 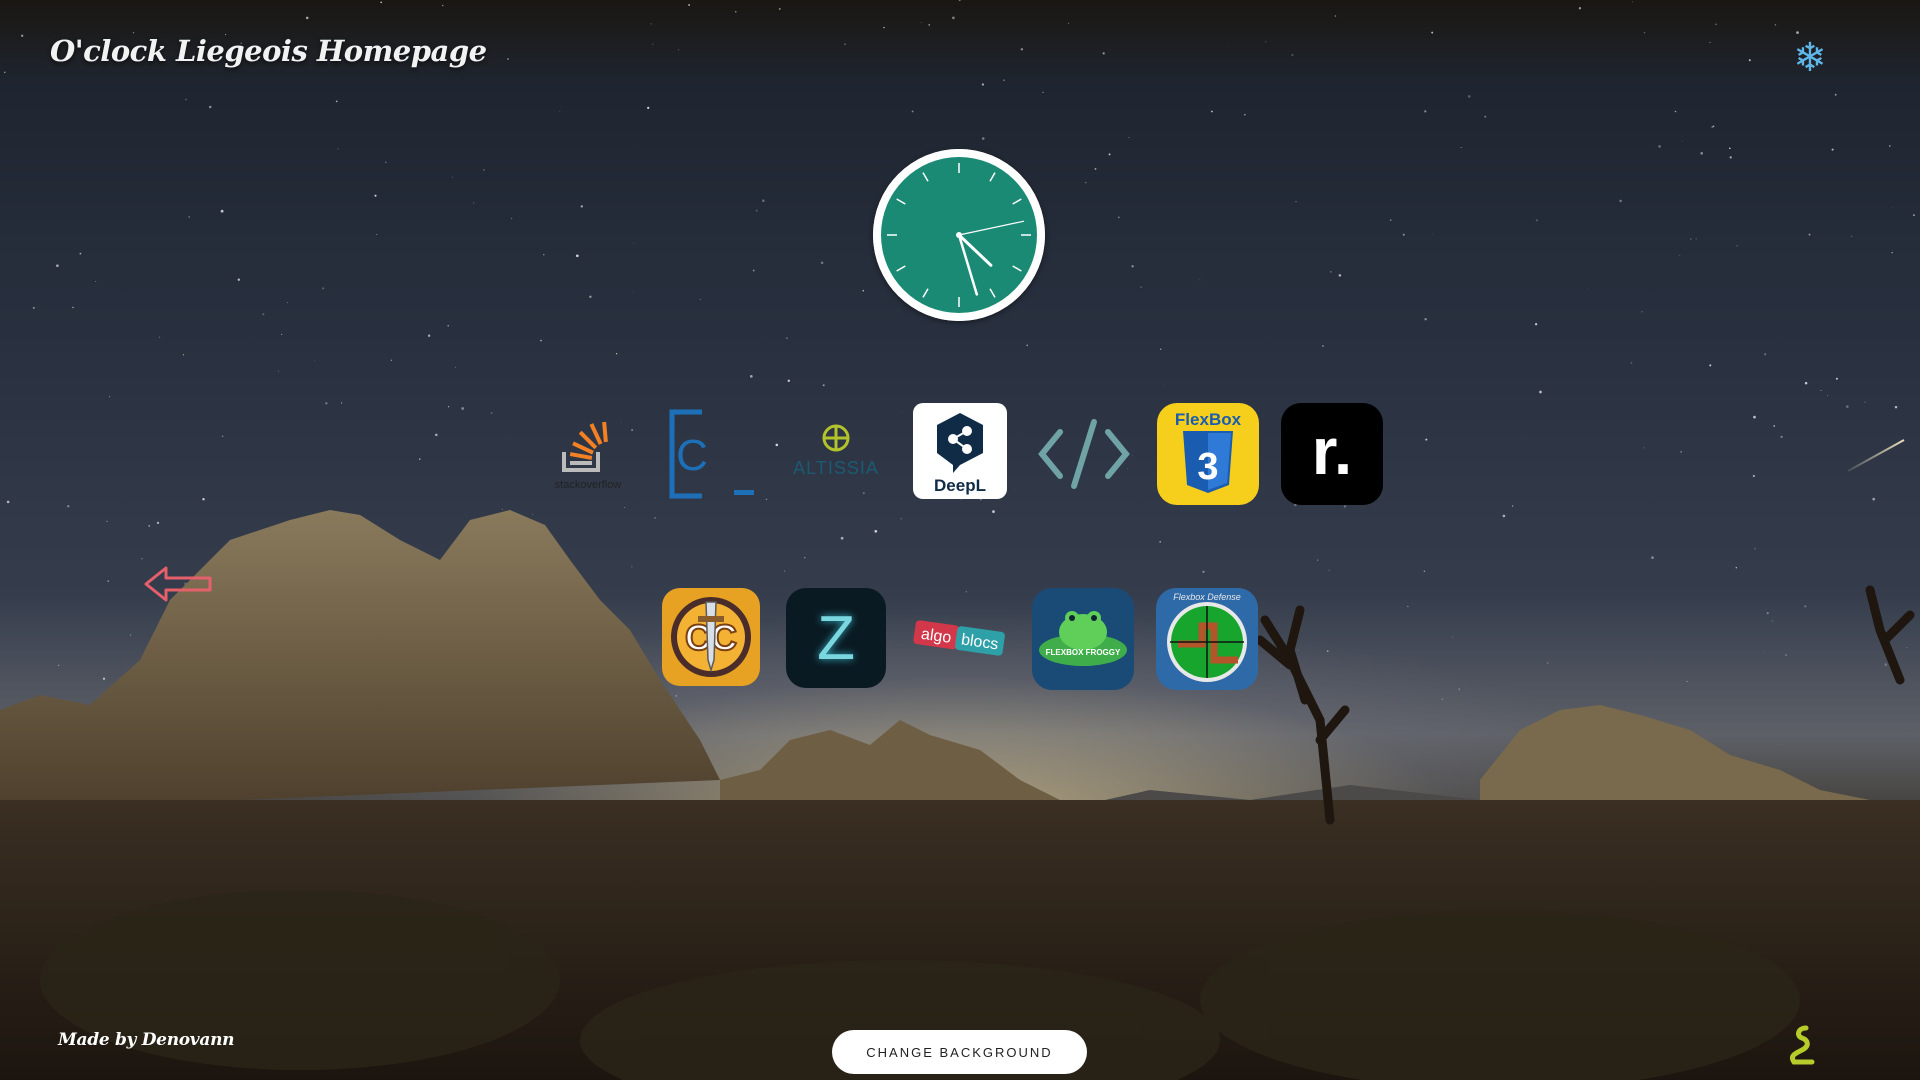 What do you see at coordinates (959, 639) in the screenshot?
I see `link-algobloc: algo blocs` at bounding box center [959, 639].